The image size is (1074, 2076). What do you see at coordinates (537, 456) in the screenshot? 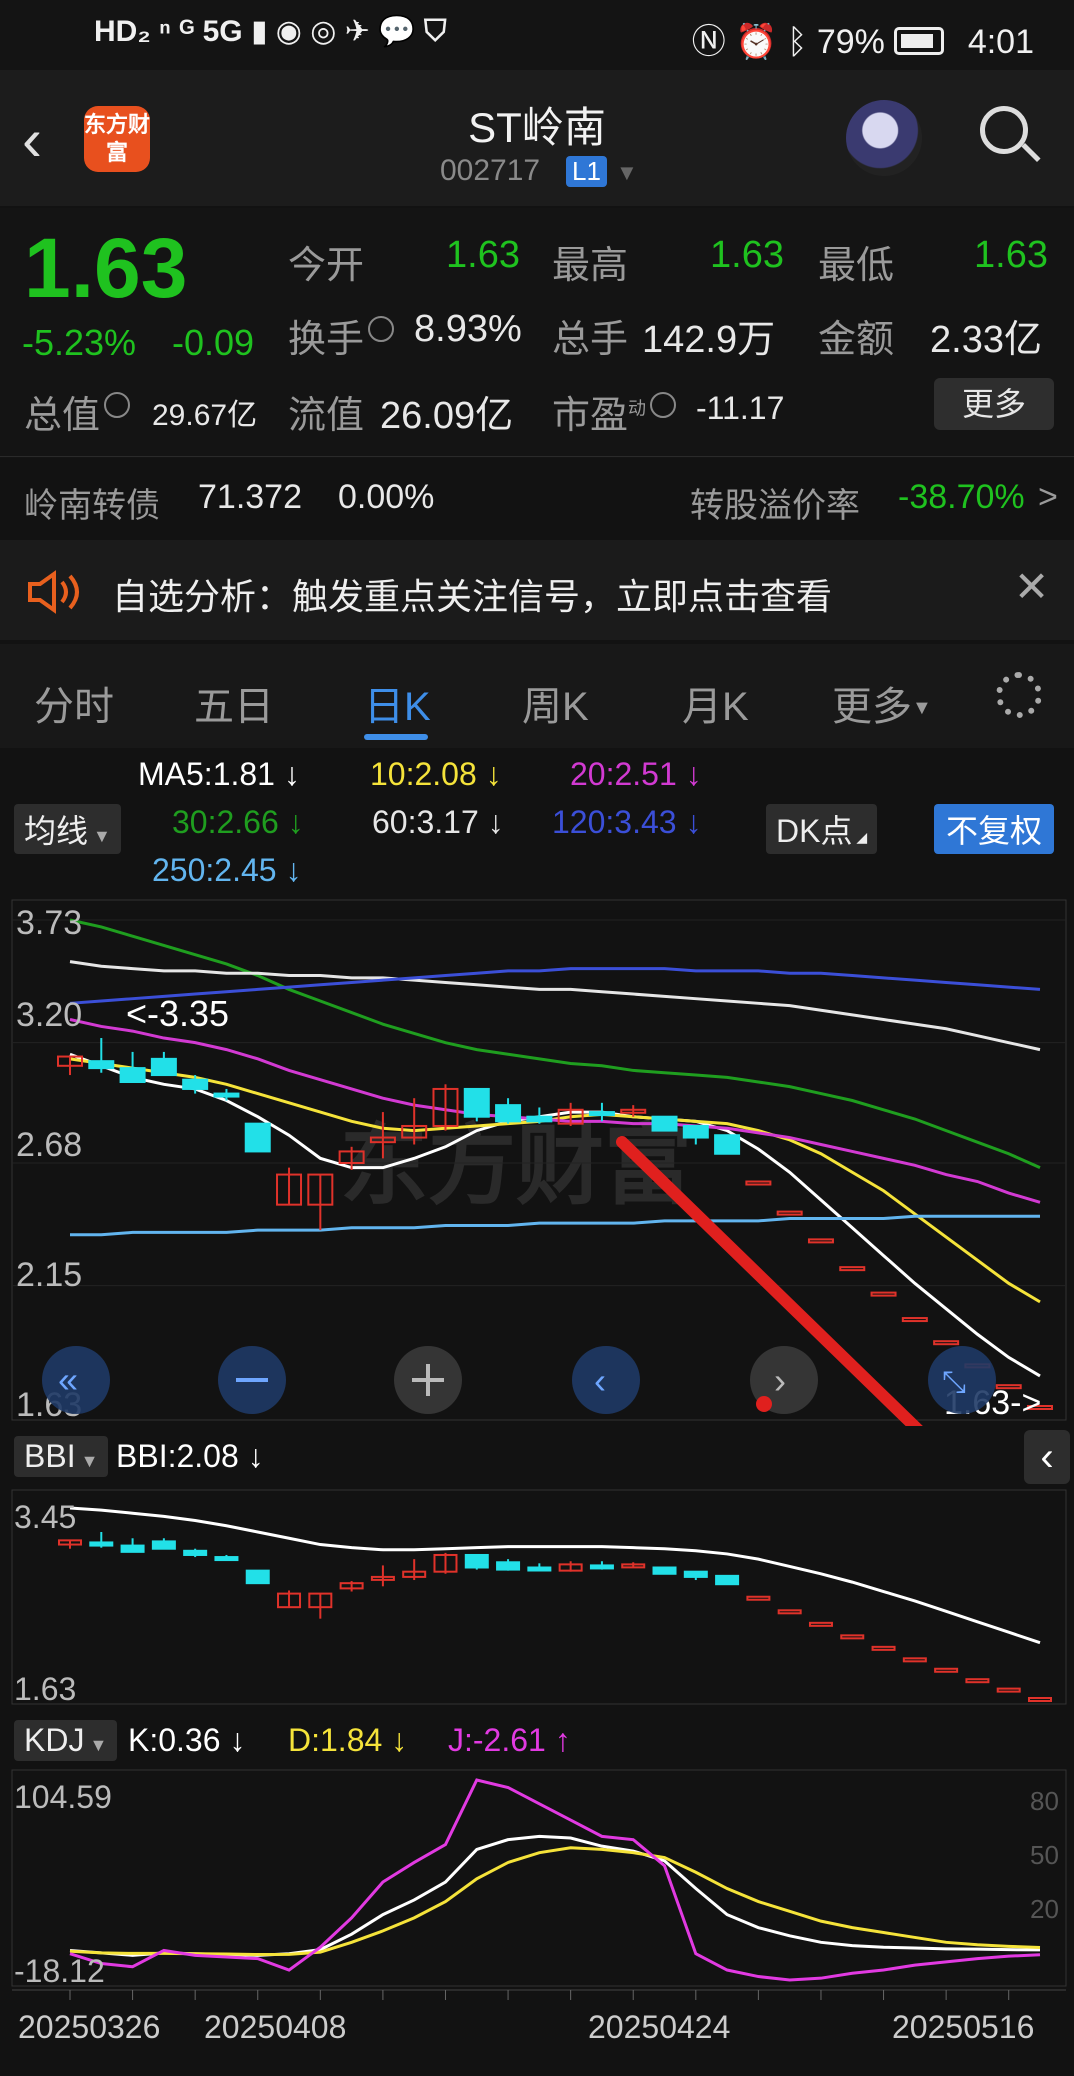
I see `divider` at bounding box center [537, 456].